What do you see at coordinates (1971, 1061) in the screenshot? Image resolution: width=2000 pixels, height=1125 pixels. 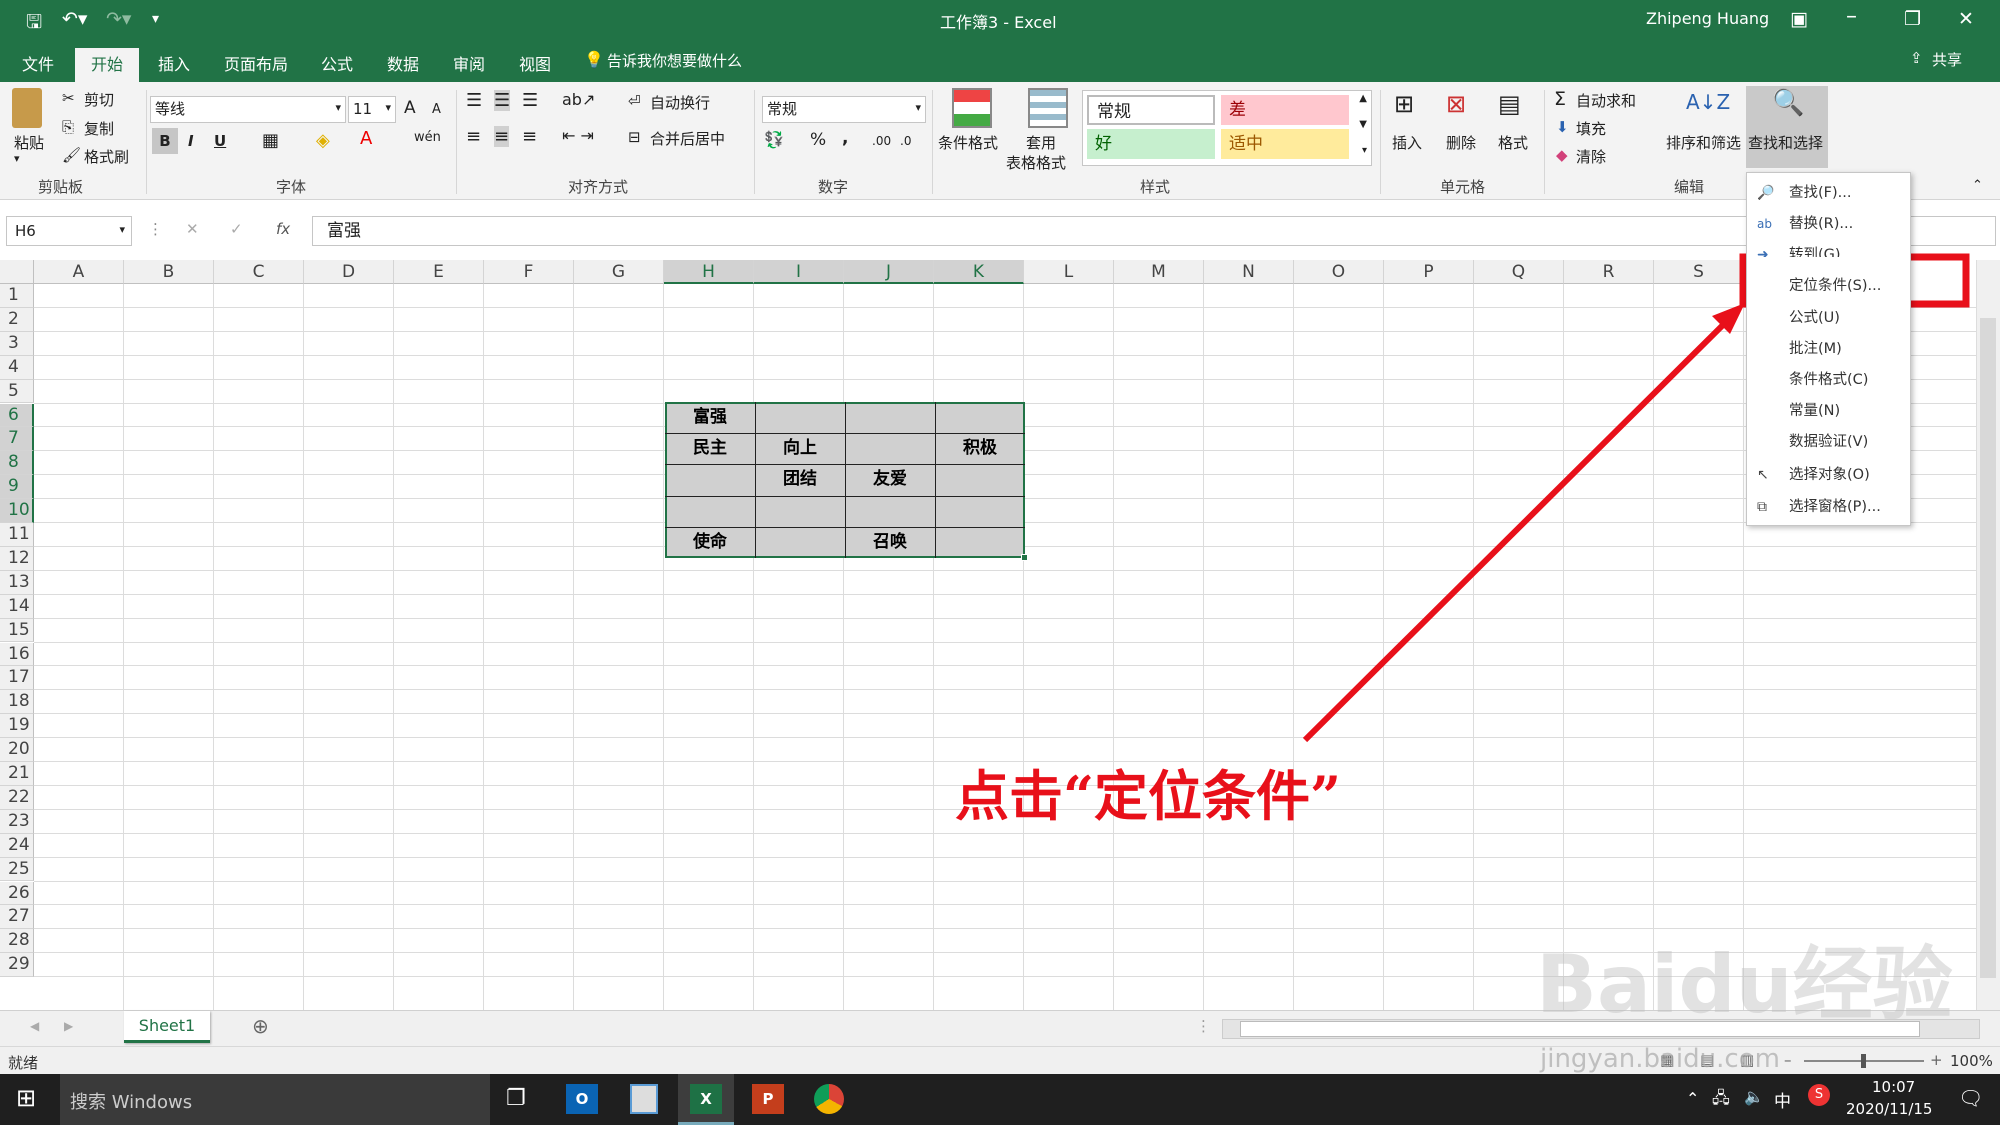 I see `zoom-level: 100%` at bounding box center [1971, 1061].